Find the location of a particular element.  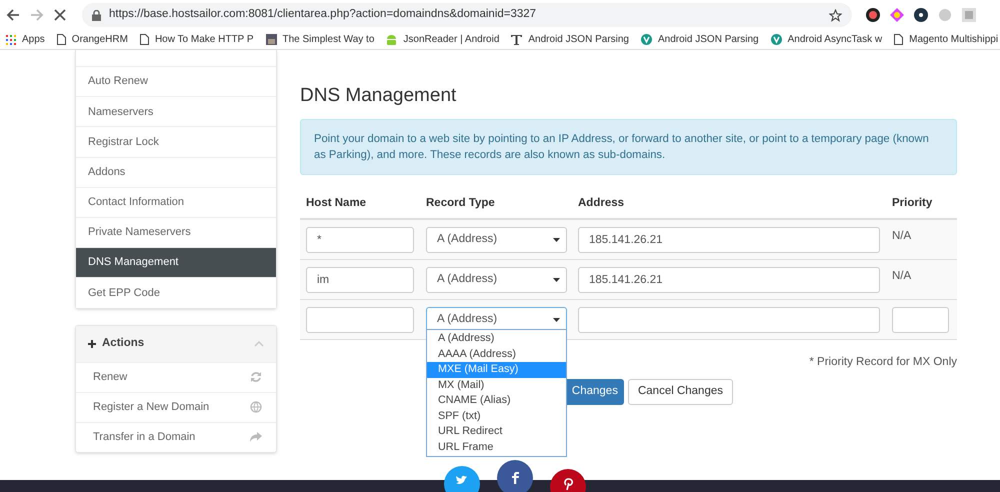

twitter-button is located at coordinates (462, 479).